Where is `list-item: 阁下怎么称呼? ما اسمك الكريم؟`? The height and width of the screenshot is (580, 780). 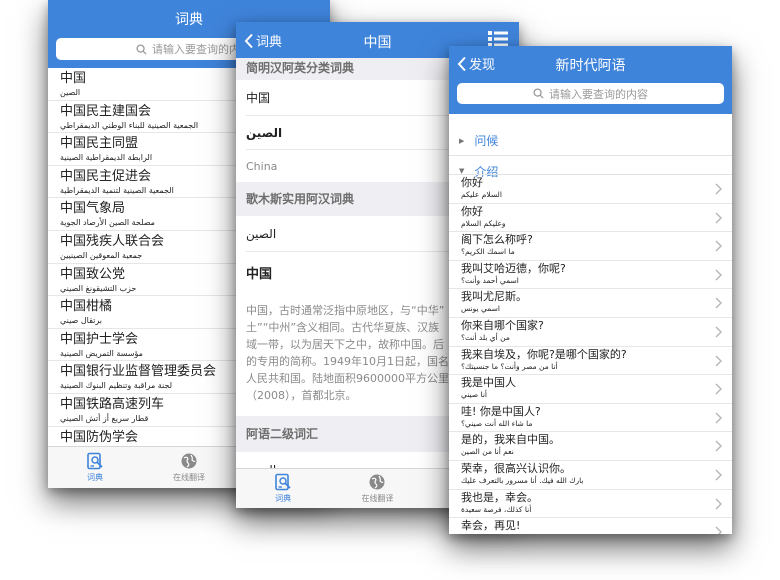
list-item: 阁下怎么称呼? ما اسمك الكريم؟ is located at coordinates (590, 246).